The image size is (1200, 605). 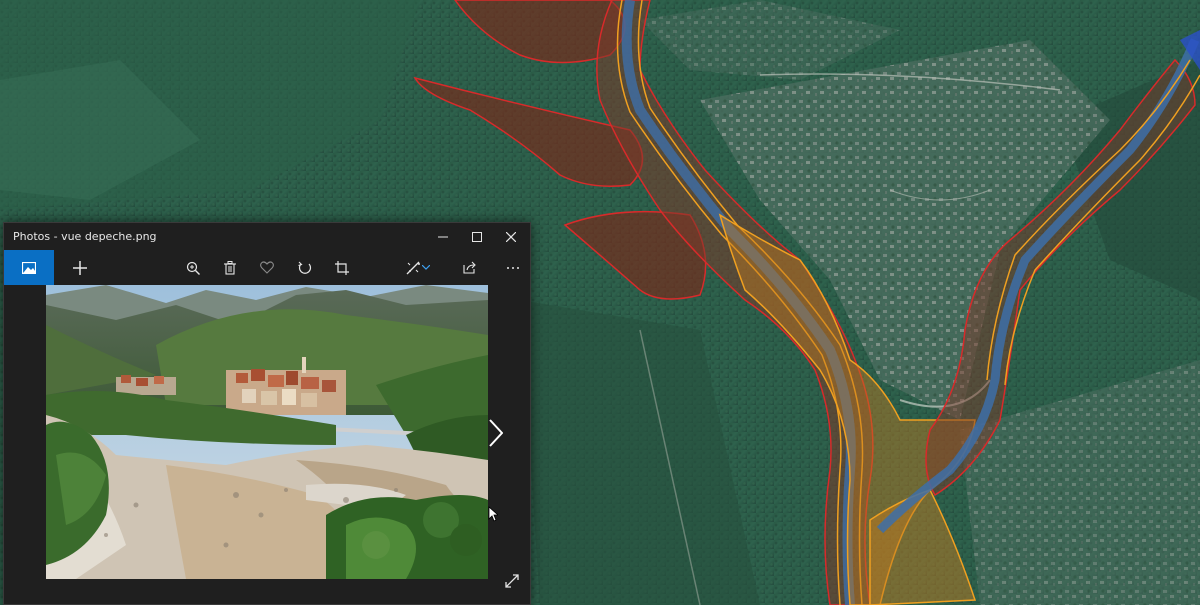 I want to click on favorite-icon, so click(x=267, y=267).